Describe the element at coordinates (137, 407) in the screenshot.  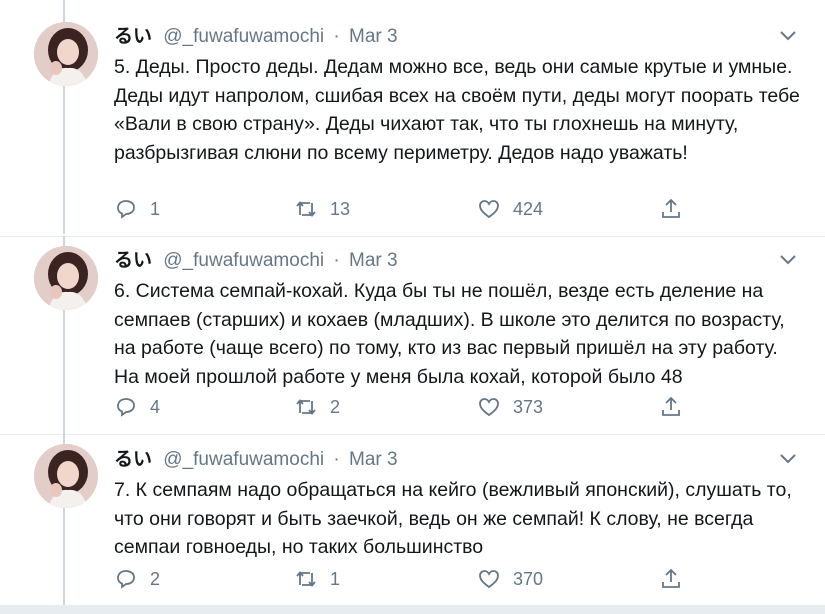
I see `reply-button: 4` at that location.